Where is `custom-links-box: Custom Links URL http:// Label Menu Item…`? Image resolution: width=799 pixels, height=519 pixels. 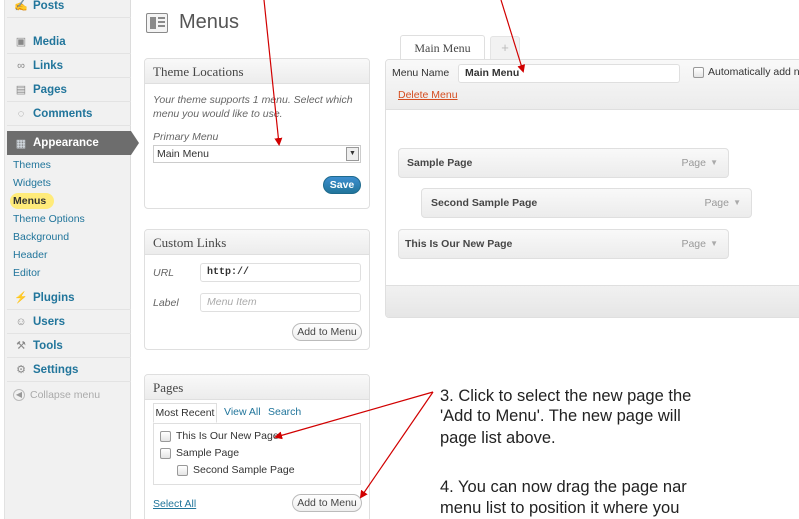 custom-links-box: Custom Links URL http:// Label Menu Item… is located at coordinates (257, 289).